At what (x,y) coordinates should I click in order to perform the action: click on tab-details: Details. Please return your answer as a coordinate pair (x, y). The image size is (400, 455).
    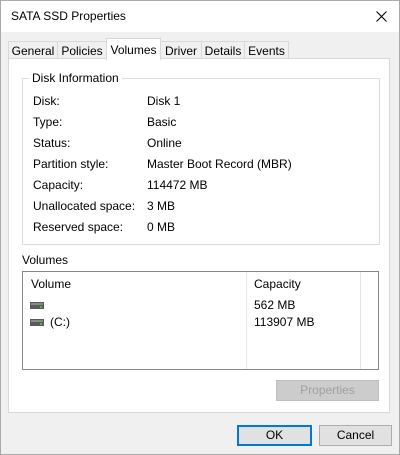
    Looking at the image, I should click on (223, 50).